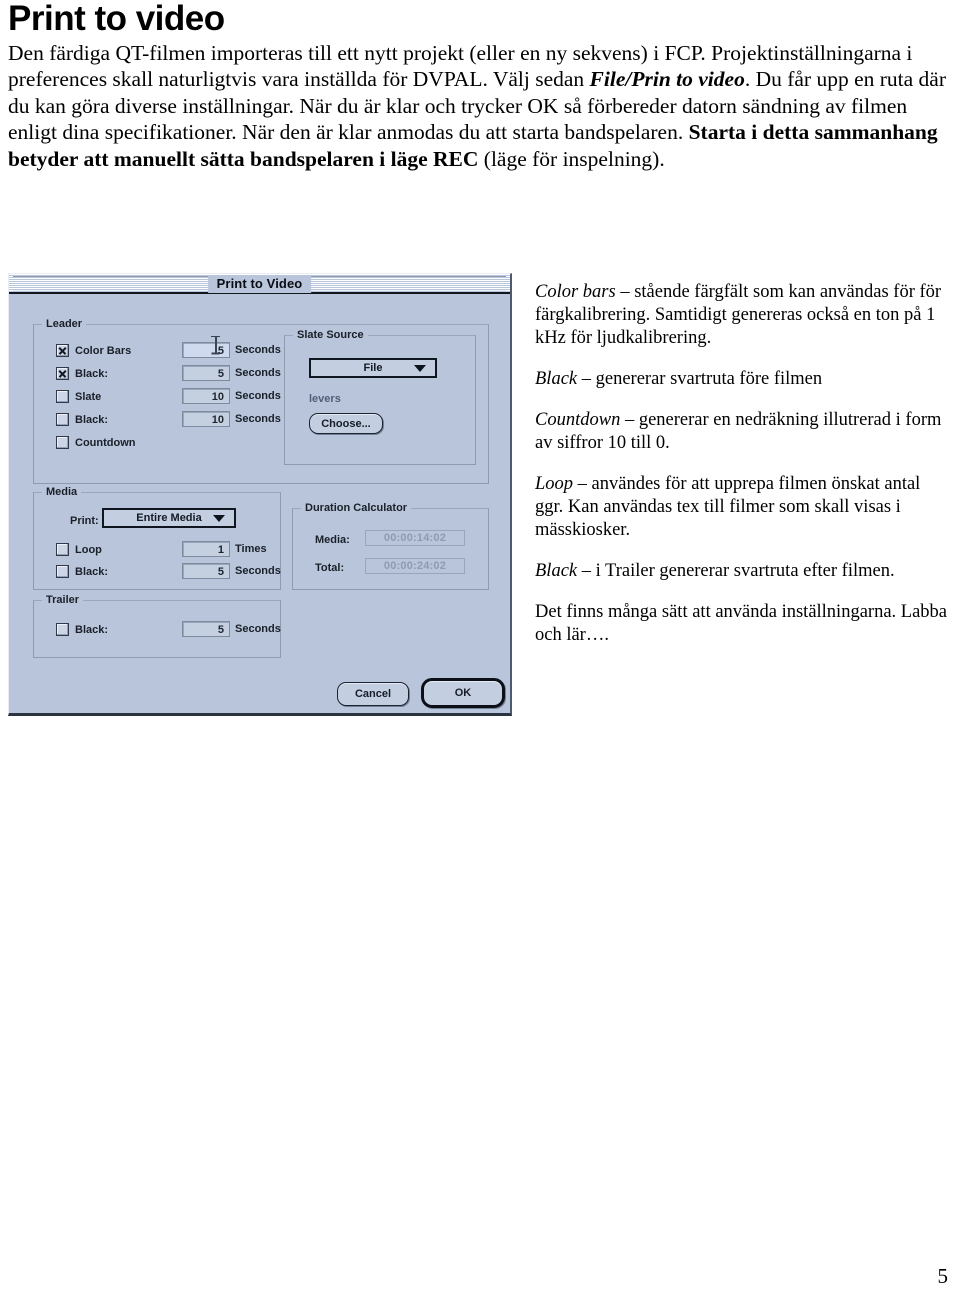  What do you see at coordinates (92, 629) in the screenshot?
I see `trailer-black-label: Black:` at bounding box center [92, 629].